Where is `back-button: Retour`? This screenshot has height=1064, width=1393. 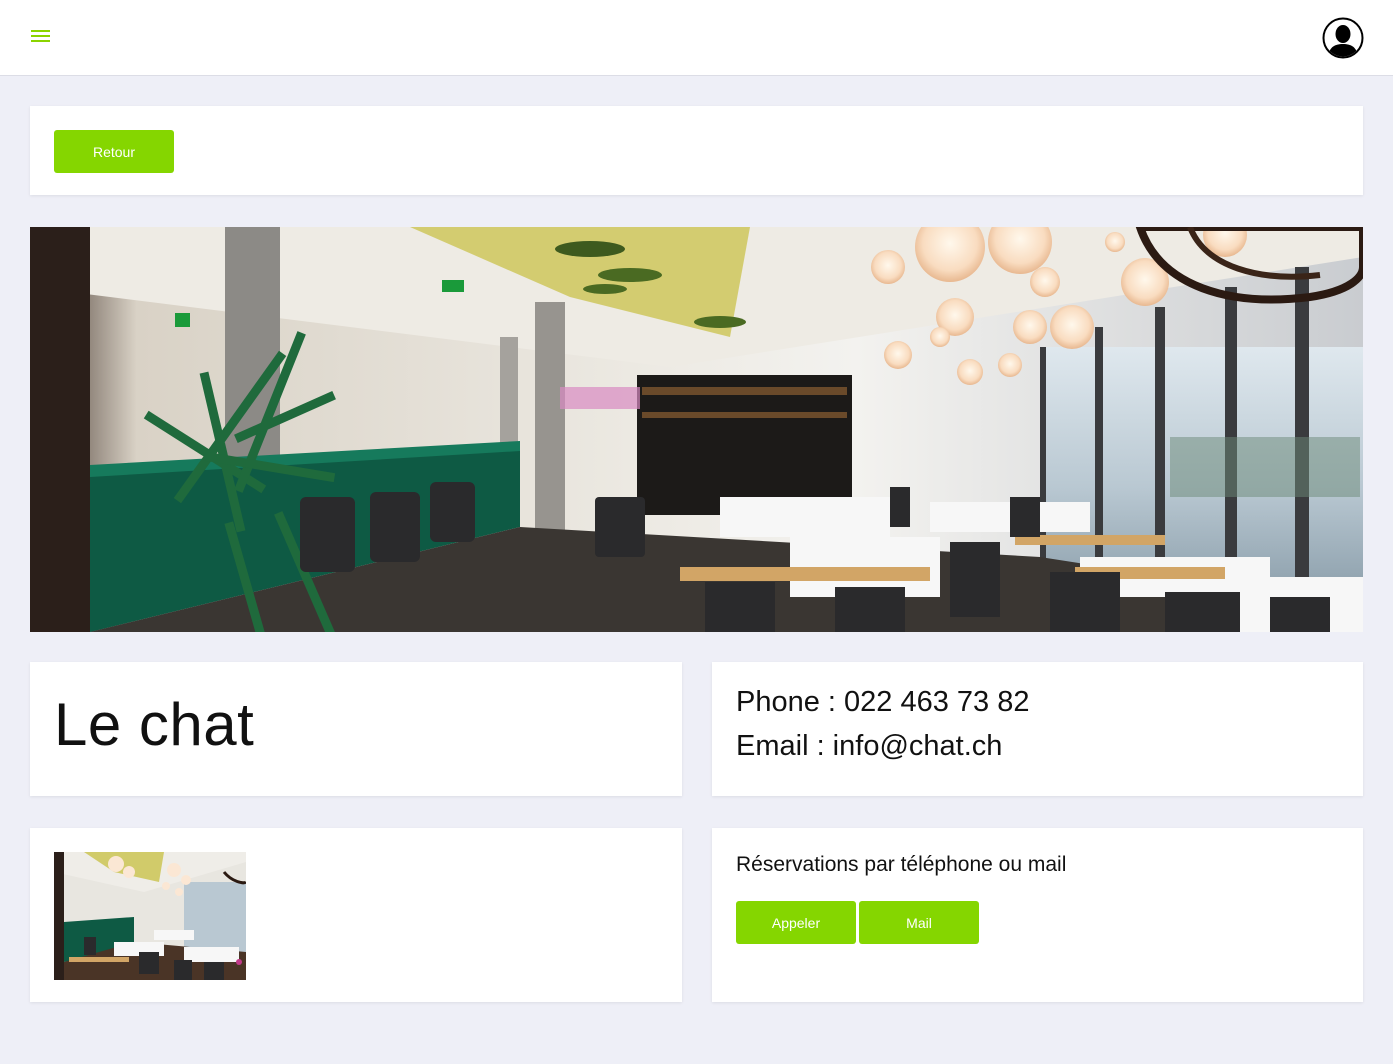
back-button: Retour is located at coordinates (114, 151).